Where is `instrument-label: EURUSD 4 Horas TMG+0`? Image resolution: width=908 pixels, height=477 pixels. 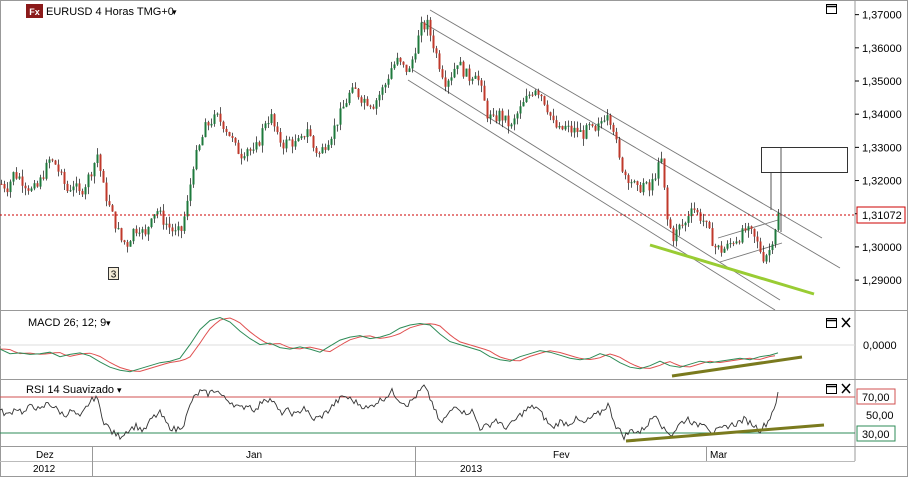
instrument-label: EURUSD 4 Horas TMG+0 is located at coordinates (110, 12).